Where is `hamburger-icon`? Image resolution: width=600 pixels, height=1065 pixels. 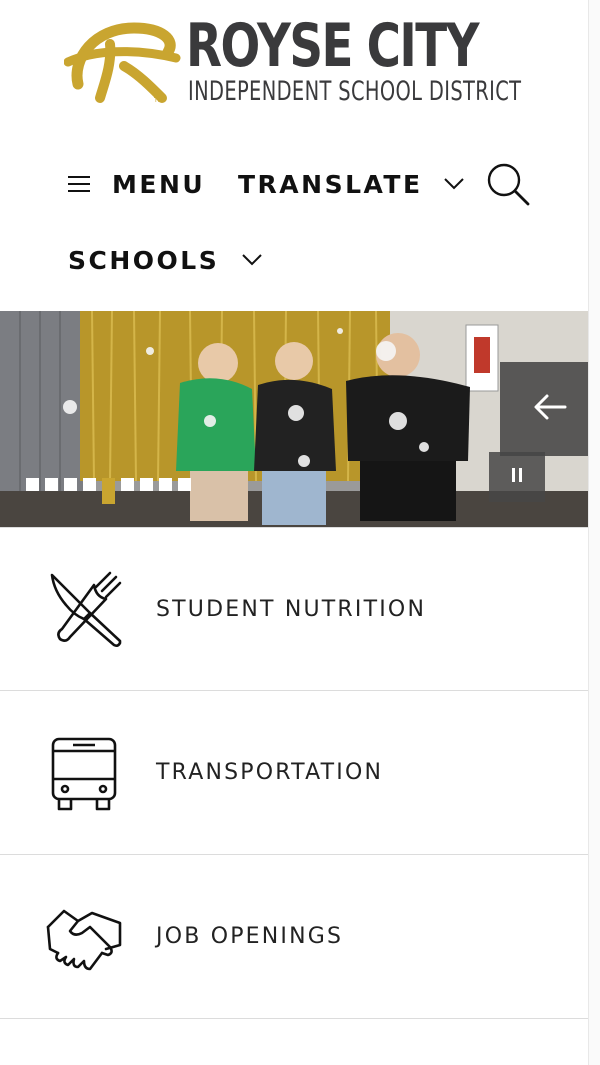
hamburger-icon is located at coordinates (79, 184).